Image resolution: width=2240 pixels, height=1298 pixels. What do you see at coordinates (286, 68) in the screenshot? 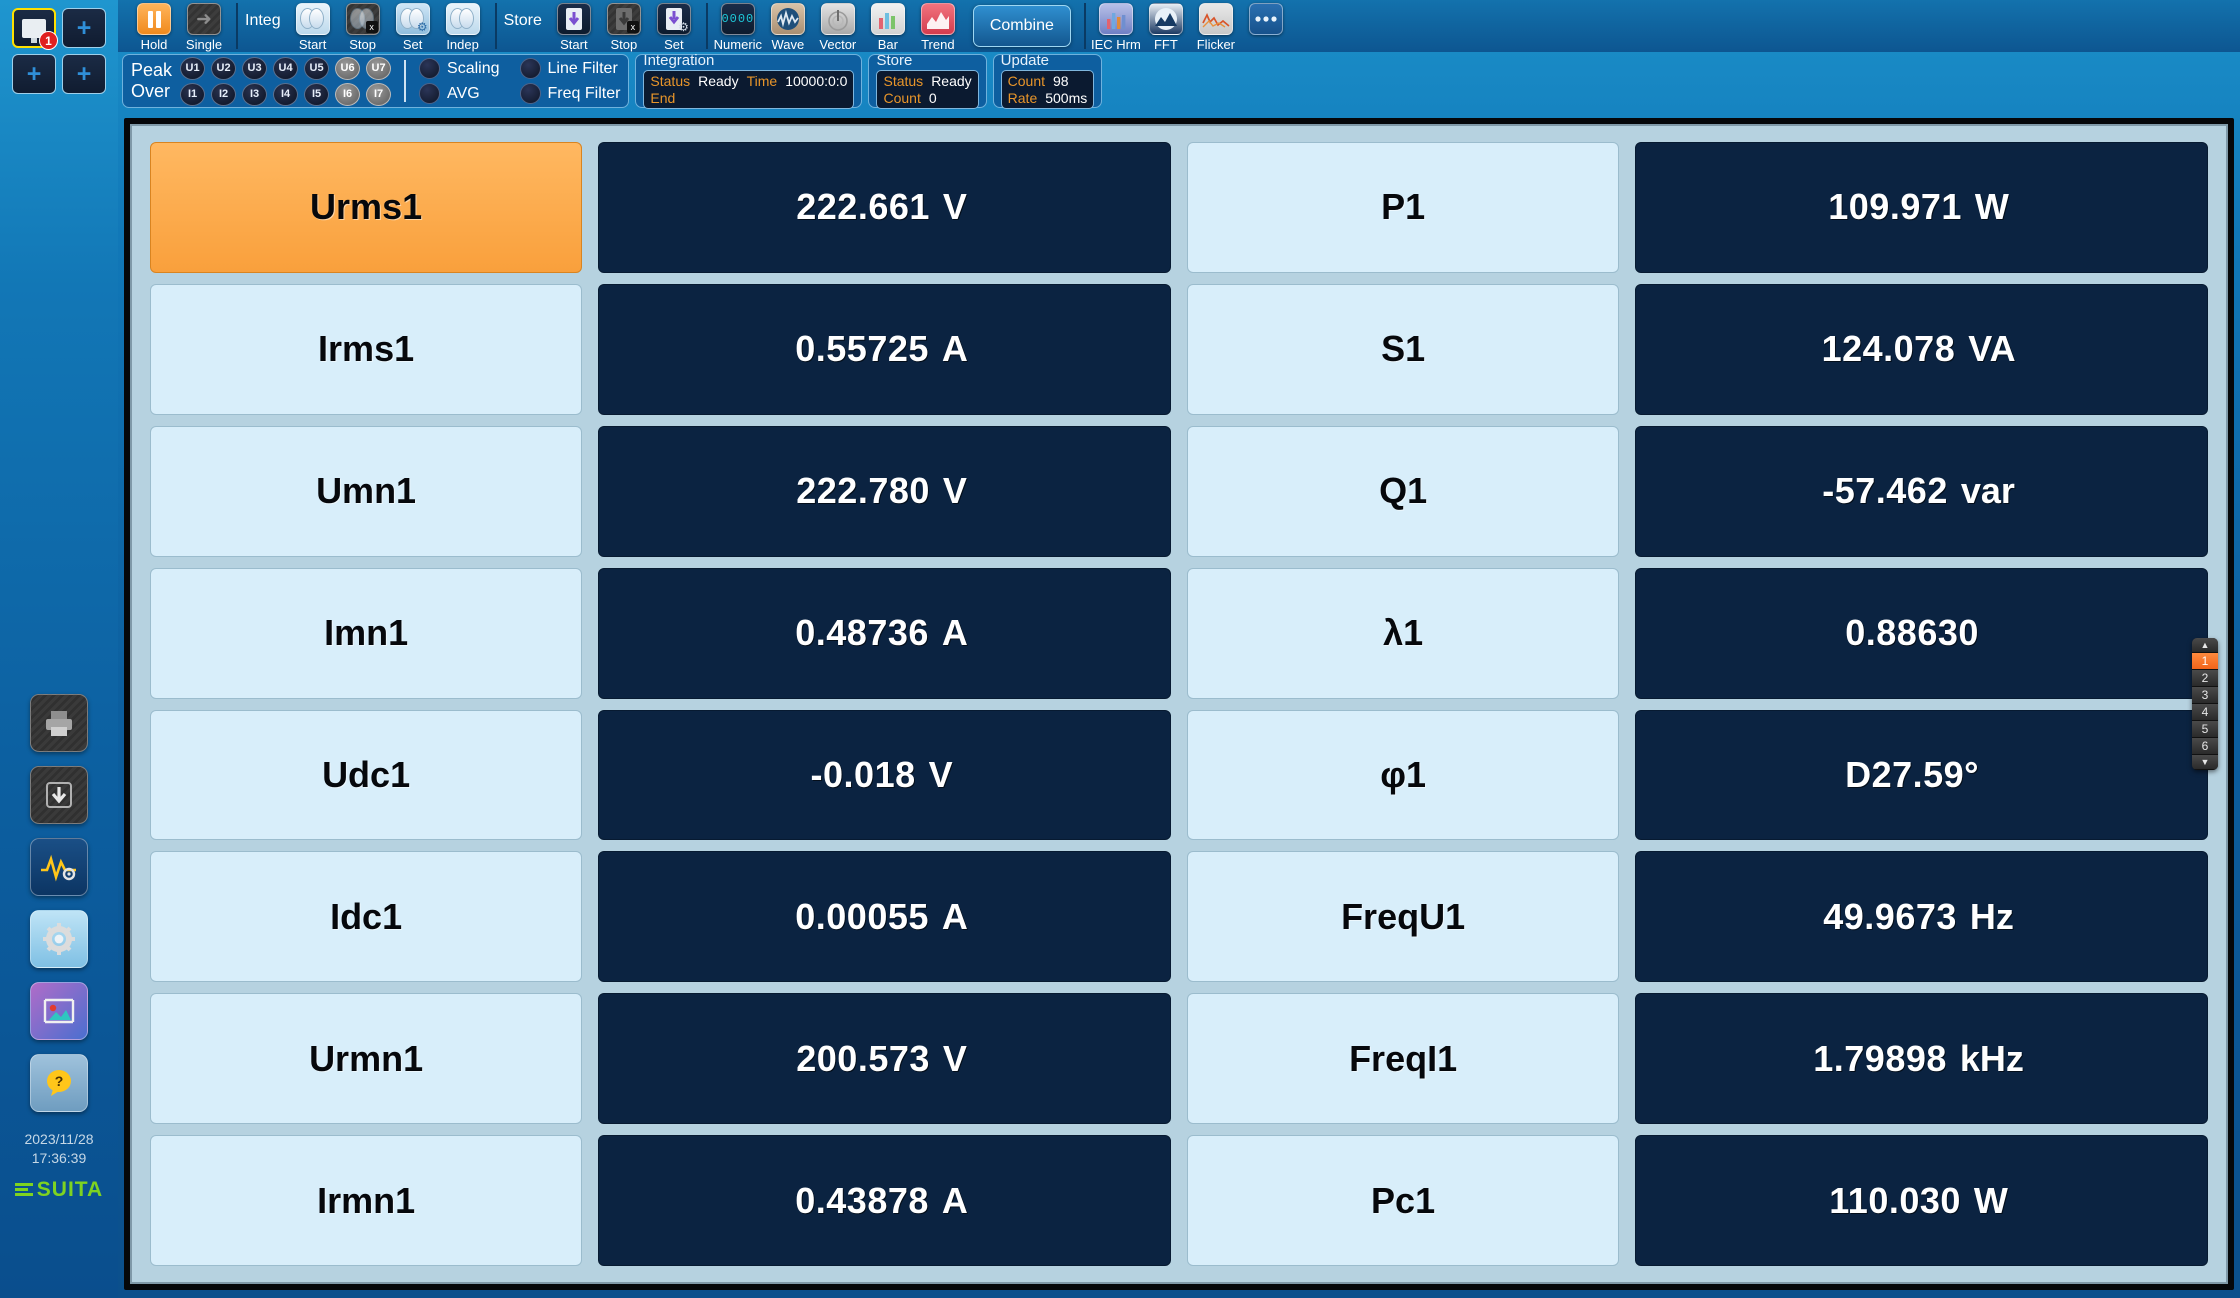
I see `peak-led-u4: U4` at bounding box center [286, 68].